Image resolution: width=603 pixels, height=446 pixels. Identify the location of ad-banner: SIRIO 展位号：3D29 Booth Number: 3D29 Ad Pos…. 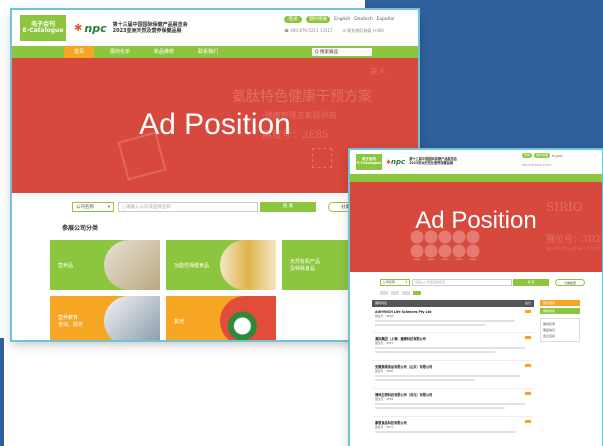
(476, 227).